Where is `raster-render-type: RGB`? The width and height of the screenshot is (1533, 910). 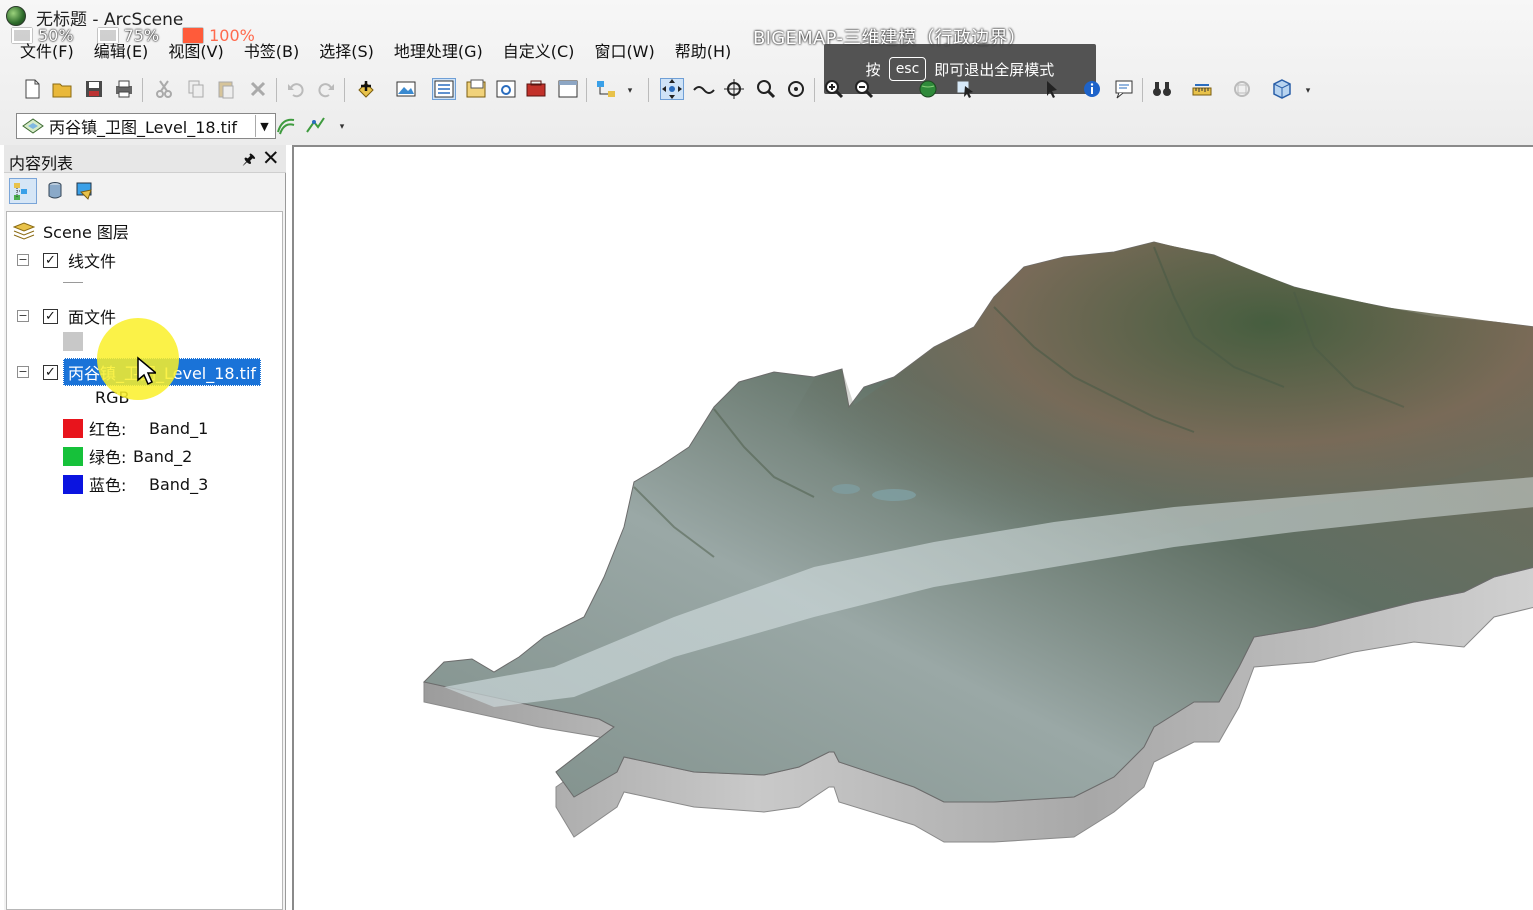
raster-render-type: RGB is located at coordinates (112, 397).